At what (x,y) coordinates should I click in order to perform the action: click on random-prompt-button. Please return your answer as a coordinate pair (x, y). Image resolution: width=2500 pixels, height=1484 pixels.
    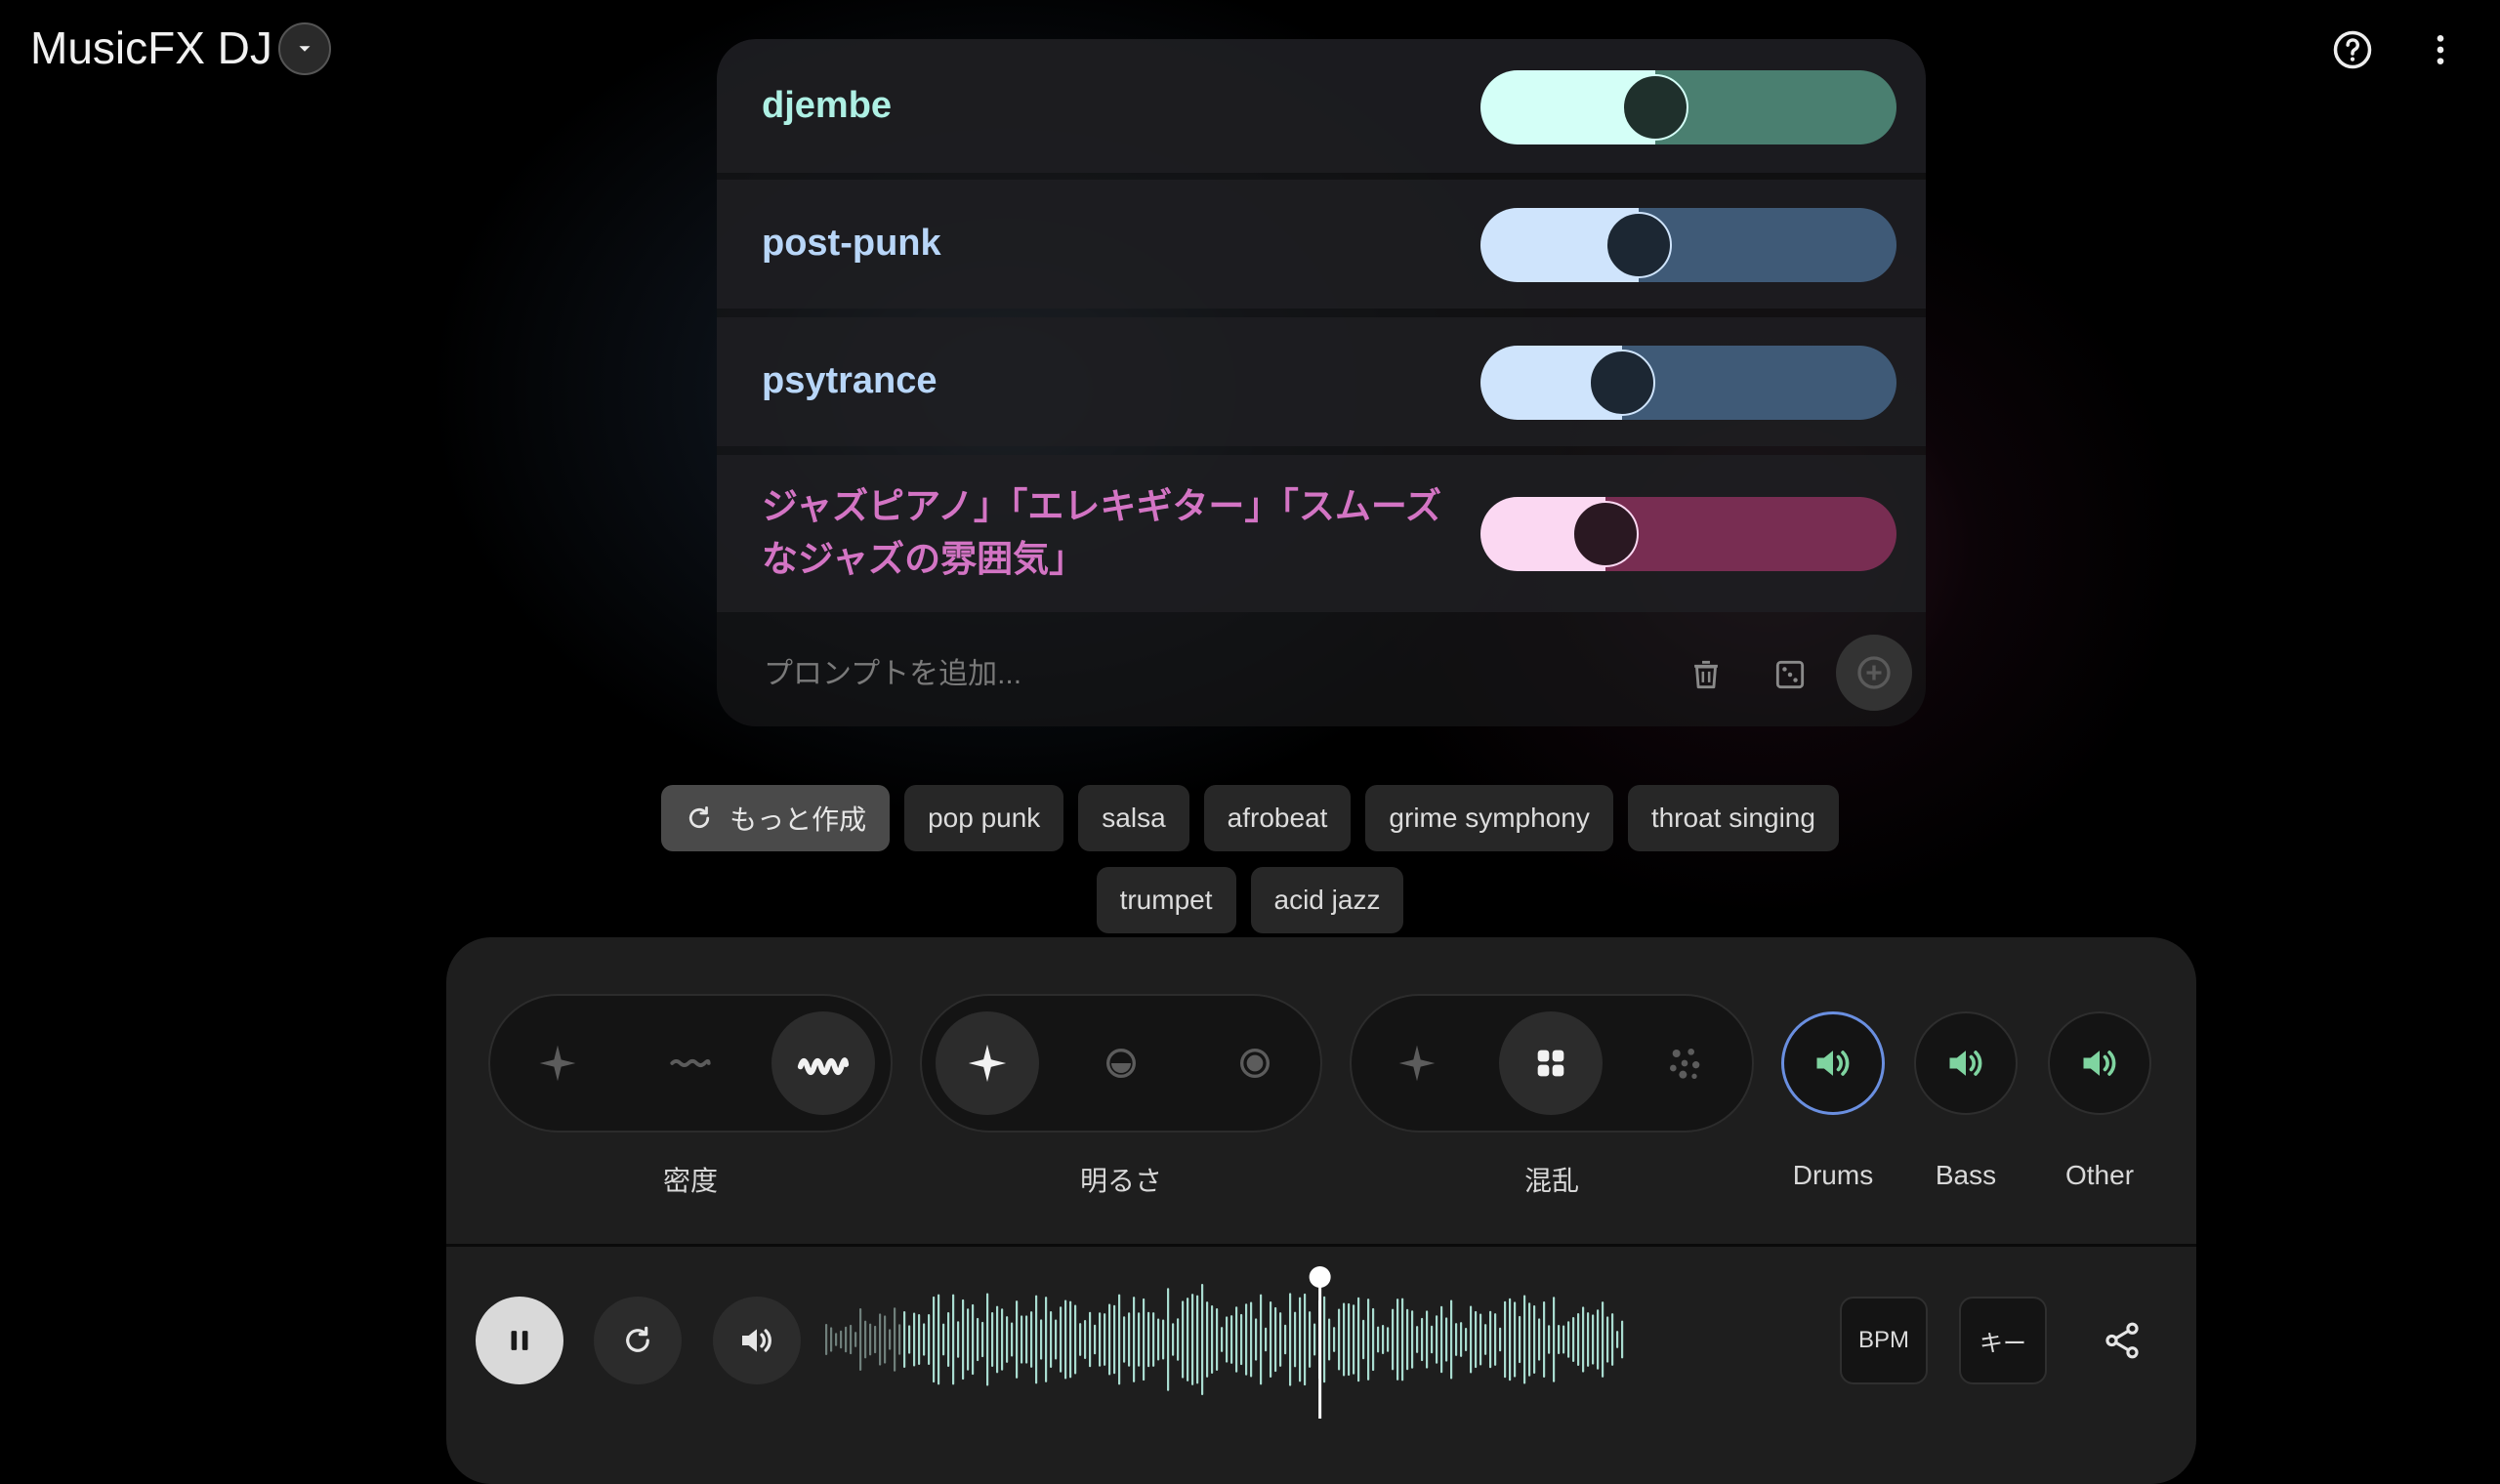
    Looking at the image, I should click on (1790, 675).